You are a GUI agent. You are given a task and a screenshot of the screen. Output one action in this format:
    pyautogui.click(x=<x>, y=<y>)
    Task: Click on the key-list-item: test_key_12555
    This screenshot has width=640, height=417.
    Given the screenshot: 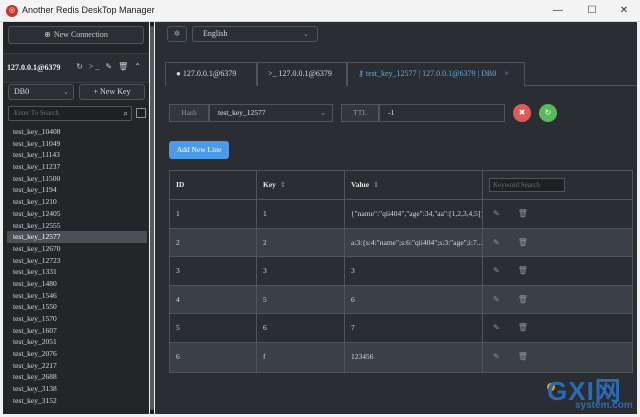 What is the action you would take?
    pyautogui.click(x=77, y=226)
    